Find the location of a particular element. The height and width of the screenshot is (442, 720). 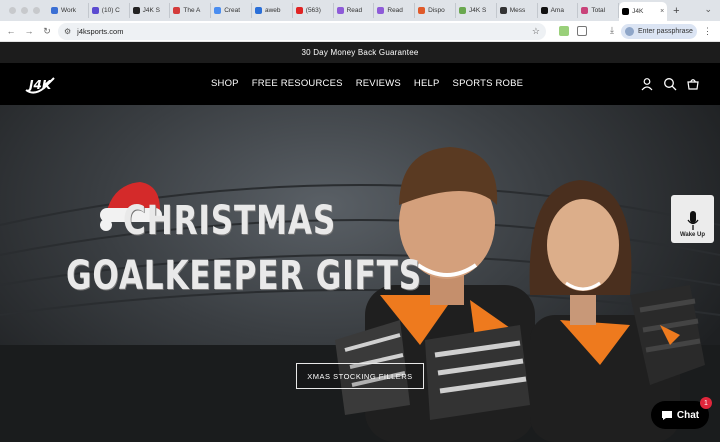

site-info-icon: ⚙ is located at coordinates (67, 31).